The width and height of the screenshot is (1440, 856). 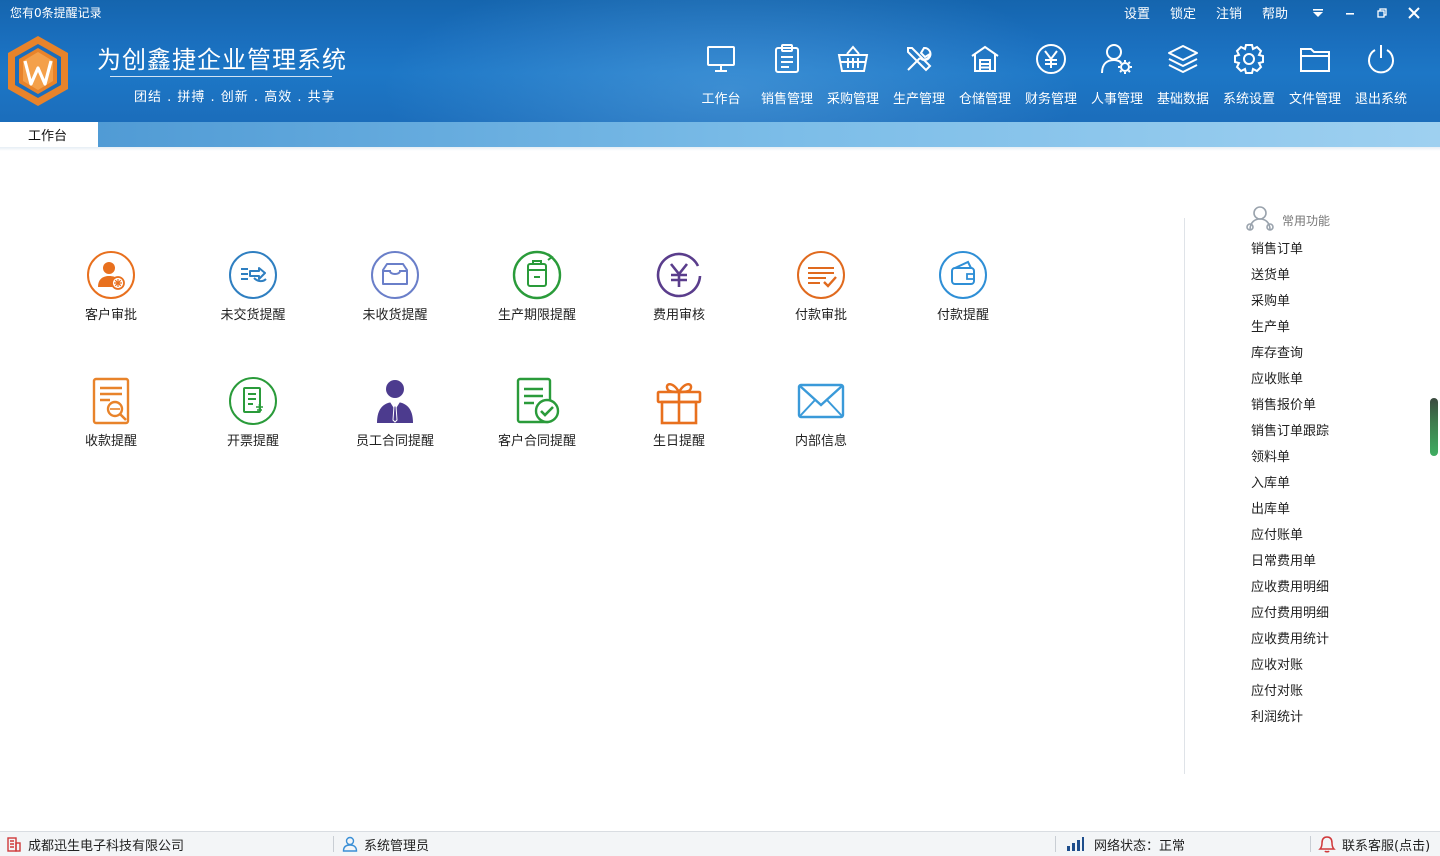 What do you see at coordinates (1051, 59) in the screenshot?
I see `yen-icon` at bounding box center [1051, 59].